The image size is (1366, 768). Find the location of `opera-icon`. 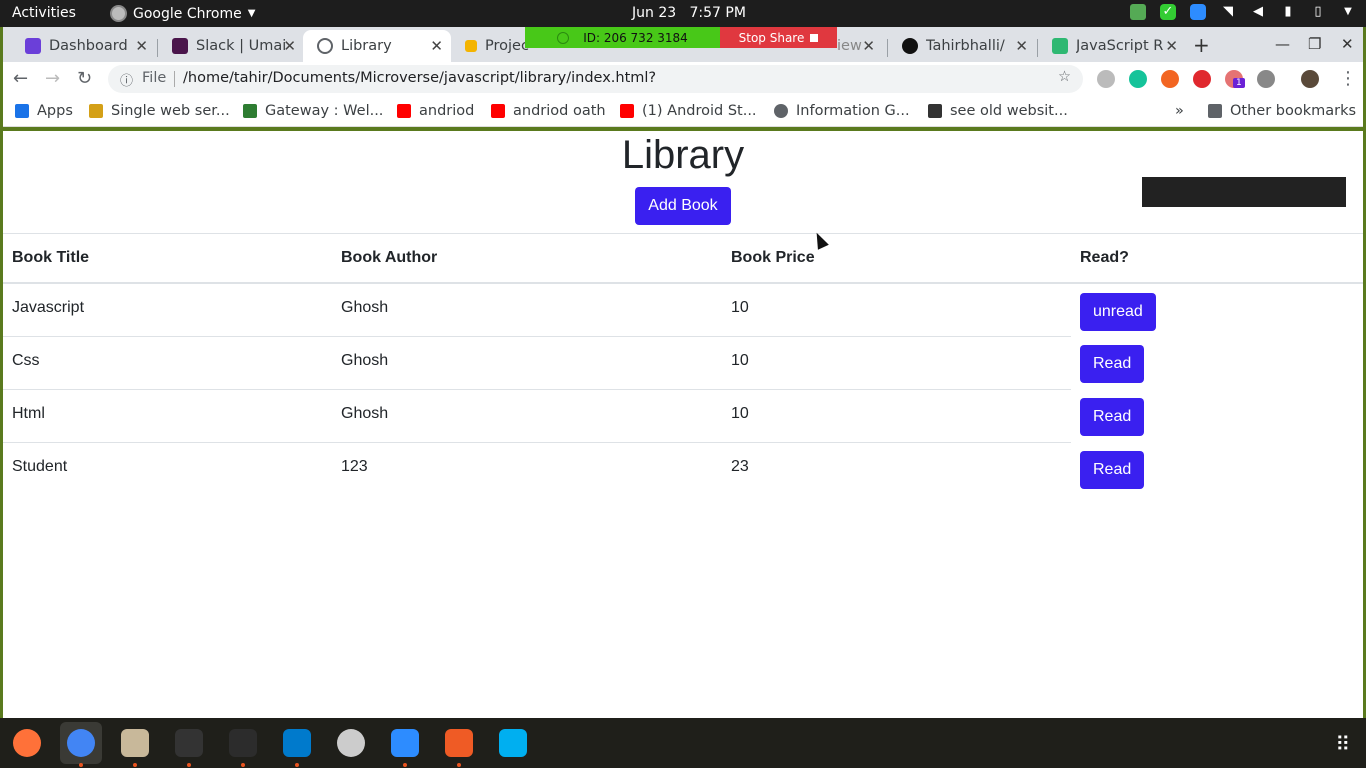

opera-icon is located at coordinates (1202, 79).